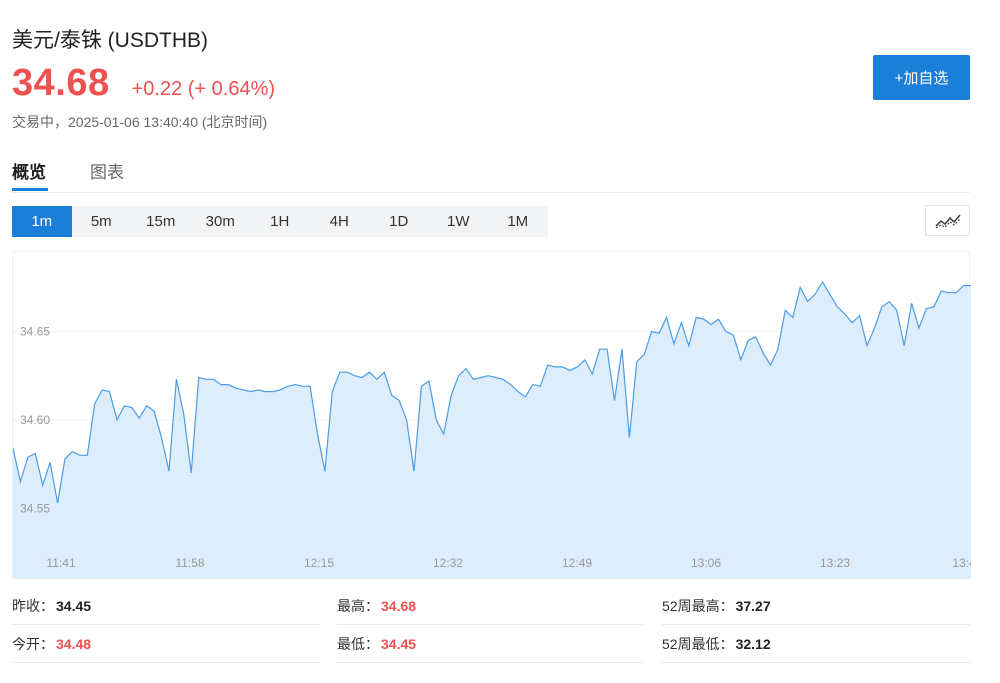 The width and height of the screenshot is (1000, 683). What do you see at coordinates (459, 221) in the screenshot?
I see `interval-1w: 1W` at bounding box center [459, 221].